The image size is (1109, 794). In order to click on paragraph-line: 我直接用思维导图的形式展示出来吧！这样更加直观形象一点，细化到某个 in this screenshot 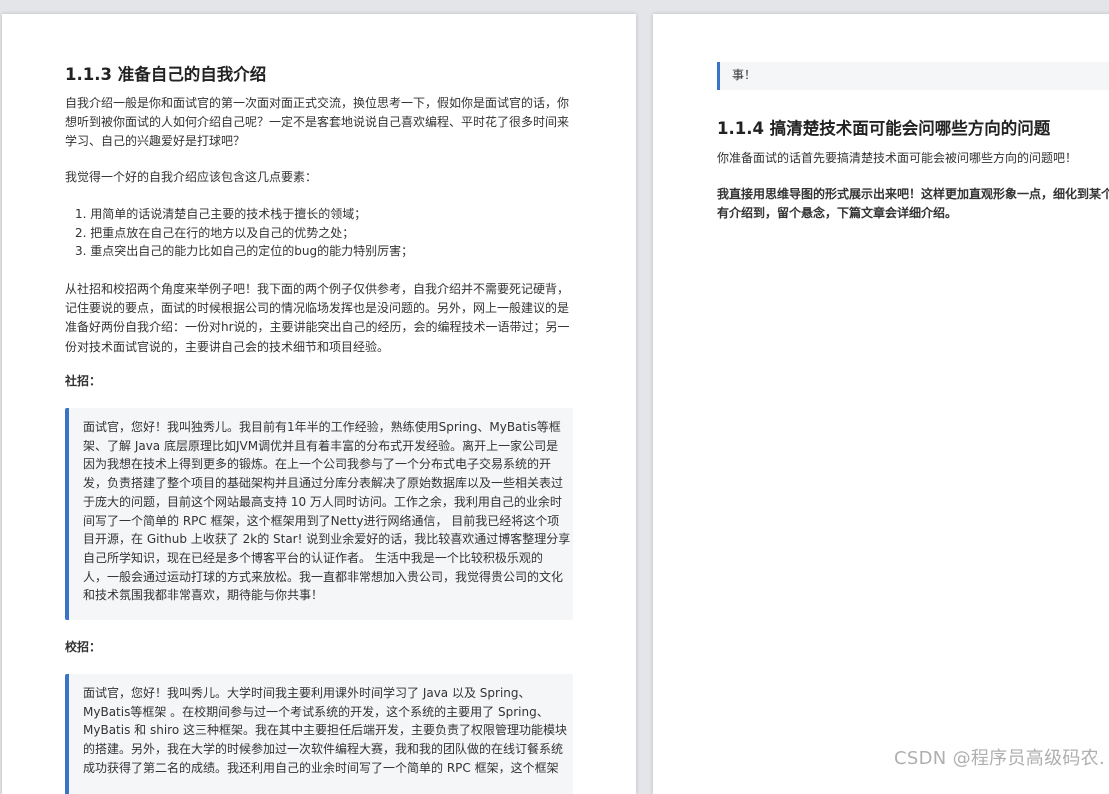, I will do `click(913, 194)`.